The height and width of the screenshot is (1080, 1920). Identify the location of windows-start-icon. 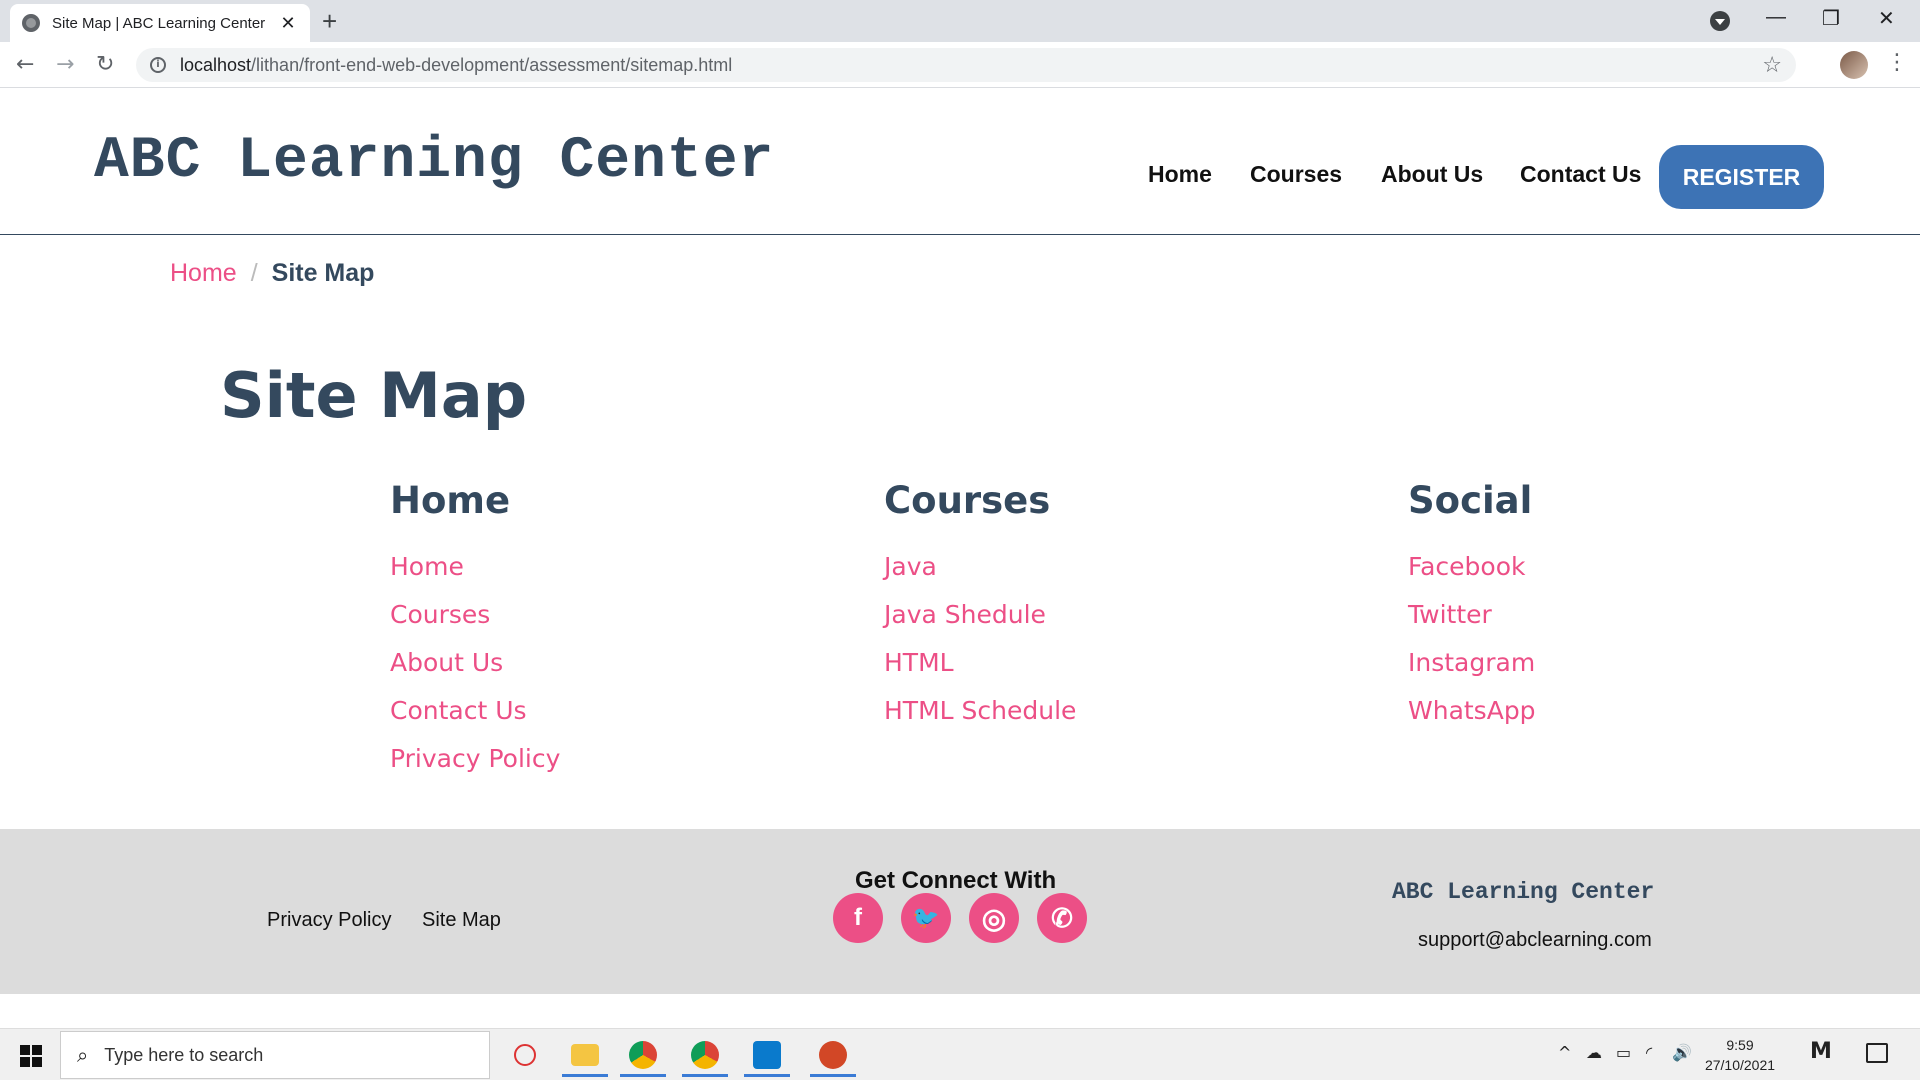
(31, 1056).